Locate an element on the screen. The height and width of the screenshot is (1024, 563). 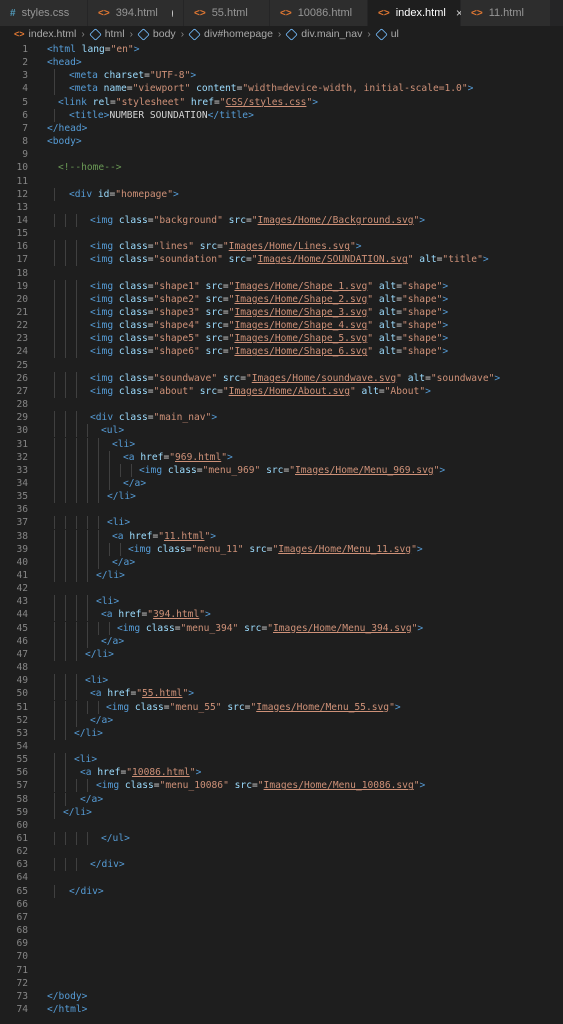
code-line: 41 </li> is located at coordinates (281, 575).